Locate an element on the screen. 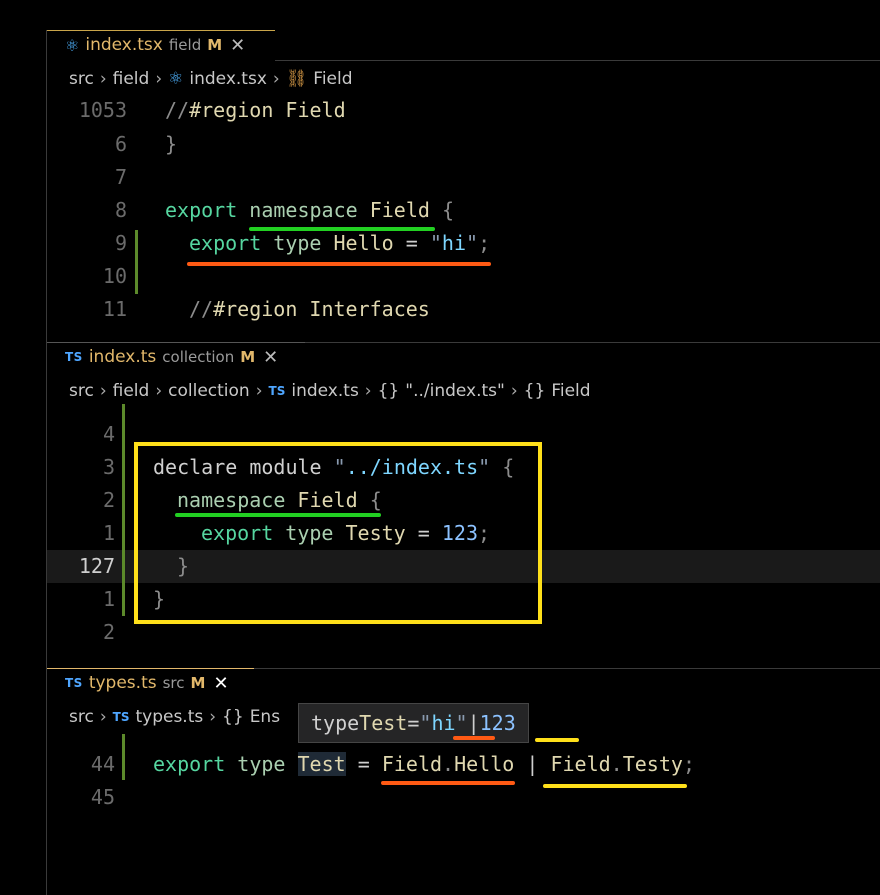  member-reference: Hello is located at coordinates (484, 764).